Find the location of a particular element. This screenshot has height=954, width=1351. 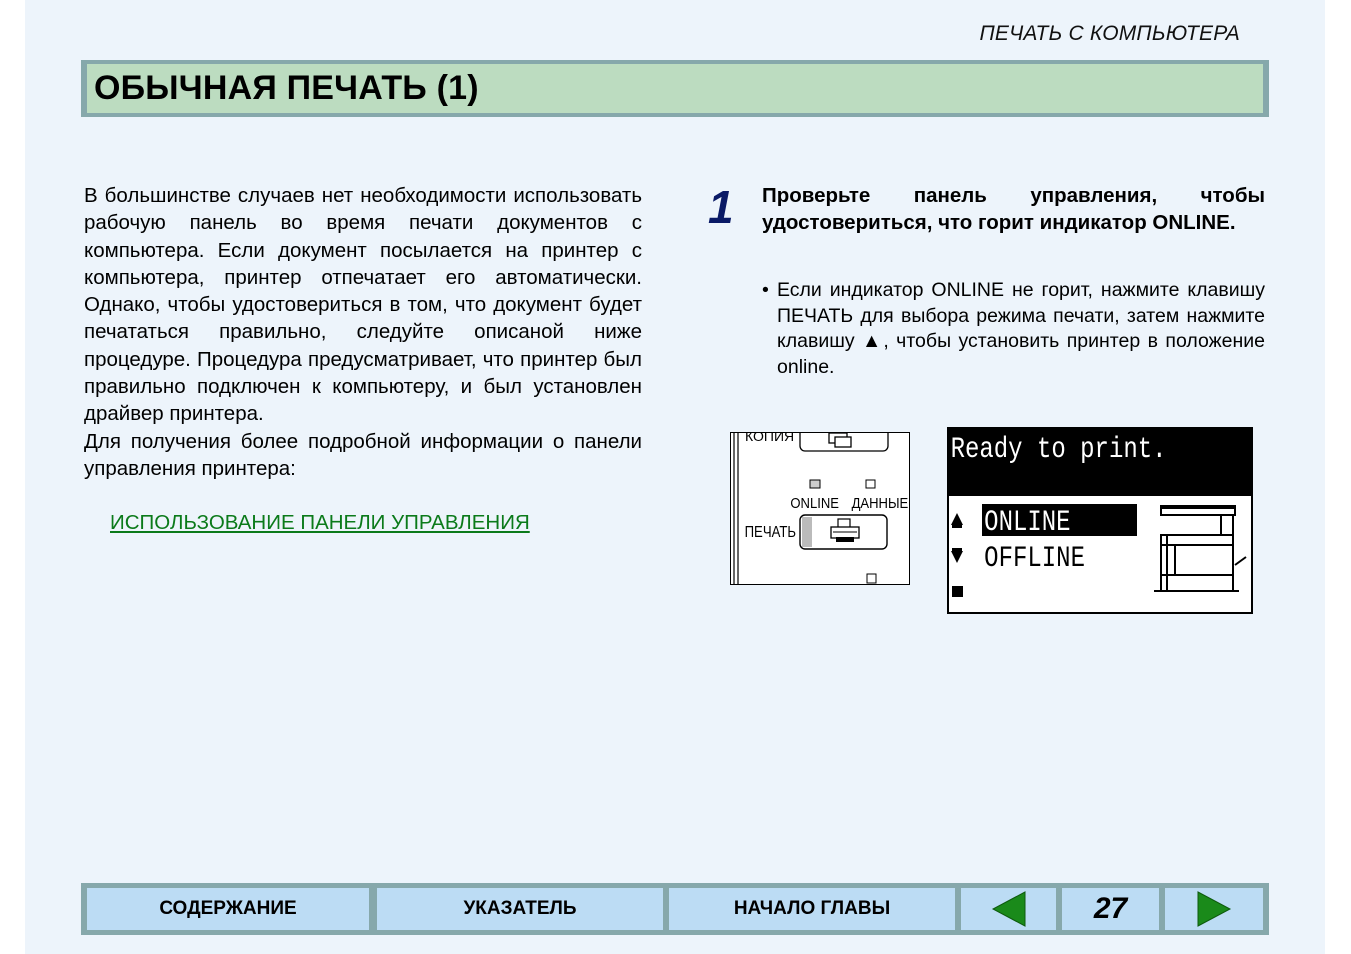

next-page-button is located at coordinates (1214, 909).